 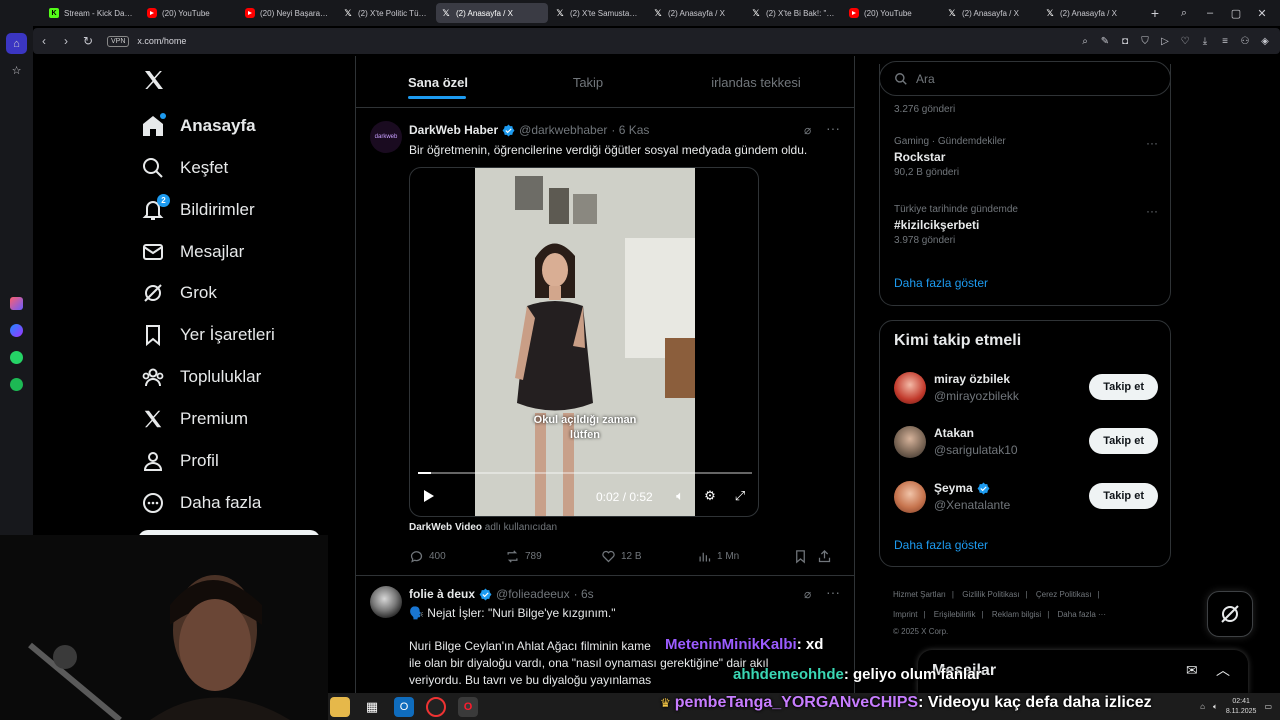 I want to click on url-field: x.com/home, so click(x=161, y=41).